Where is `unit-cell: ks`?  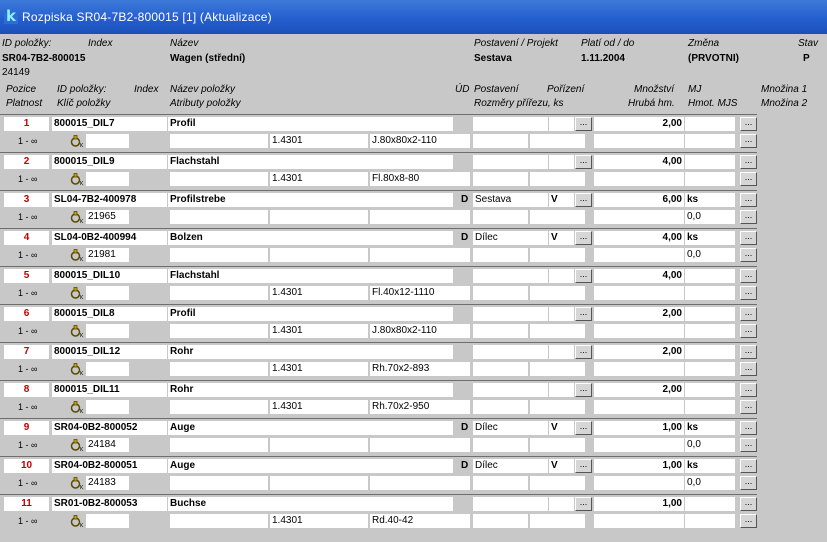
unit-cell: ks is located at coordinates (710, 466).